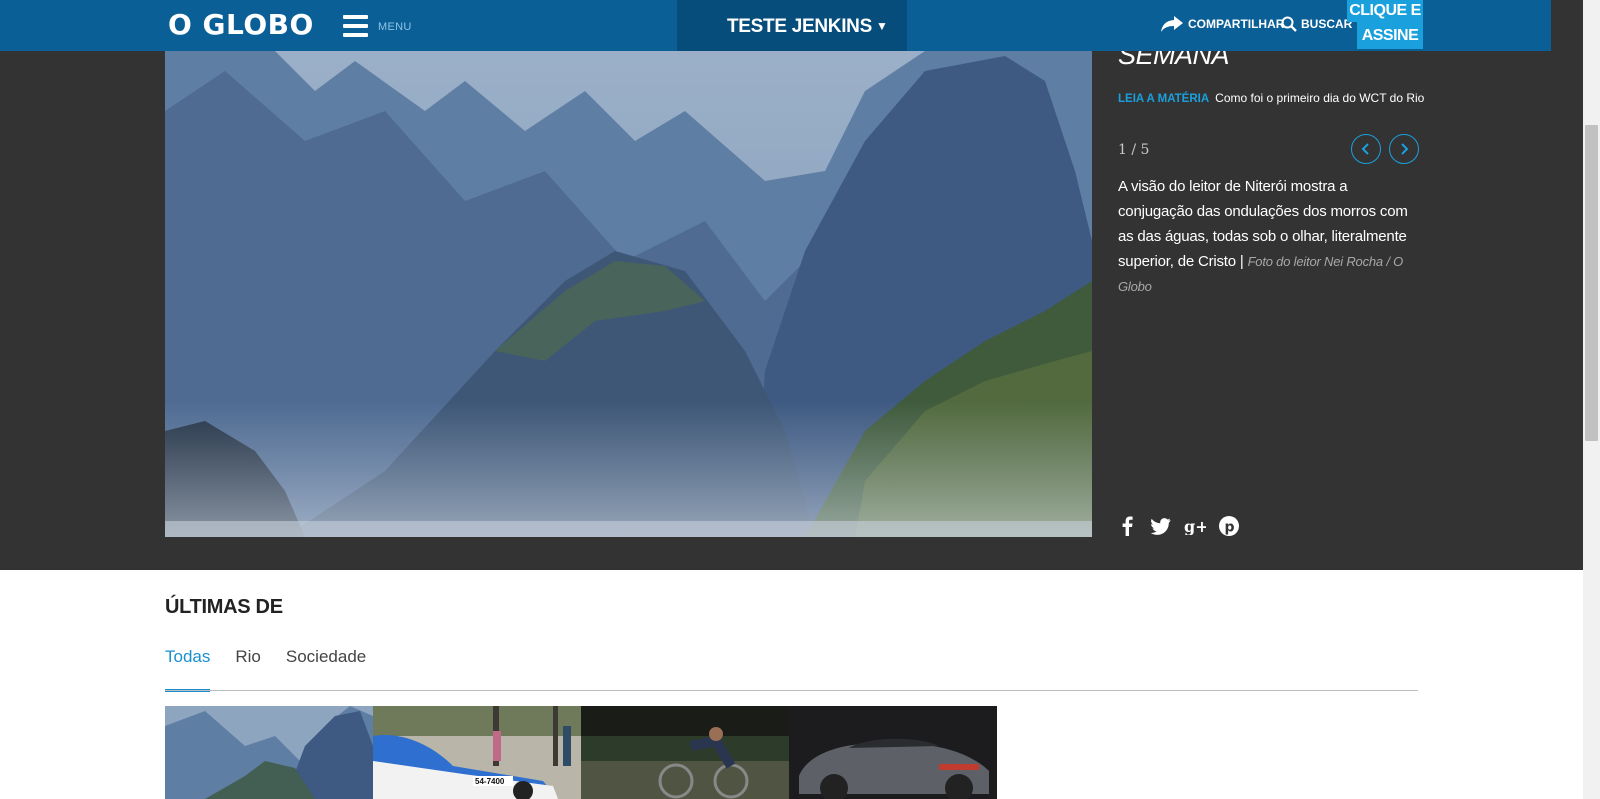 This screenshot has height=799, width=1600. What do you see at coordinates (1163, 99) in the screenshot?
I see `read-more-tag: LEIA A MATÉRIA` at bounding box center [1163, 99].